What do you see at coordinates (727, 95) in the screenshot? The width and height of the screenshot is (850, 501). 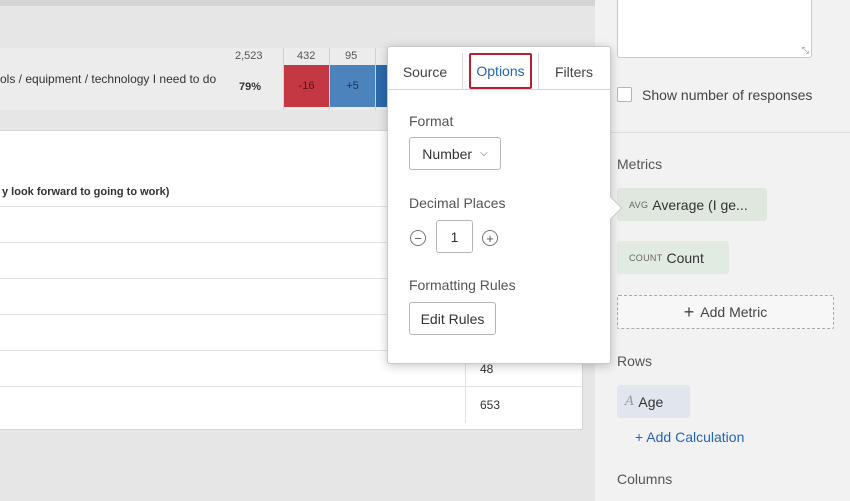 I see `show-responses-label: Show number of responses` at bounding box center [727, 95].